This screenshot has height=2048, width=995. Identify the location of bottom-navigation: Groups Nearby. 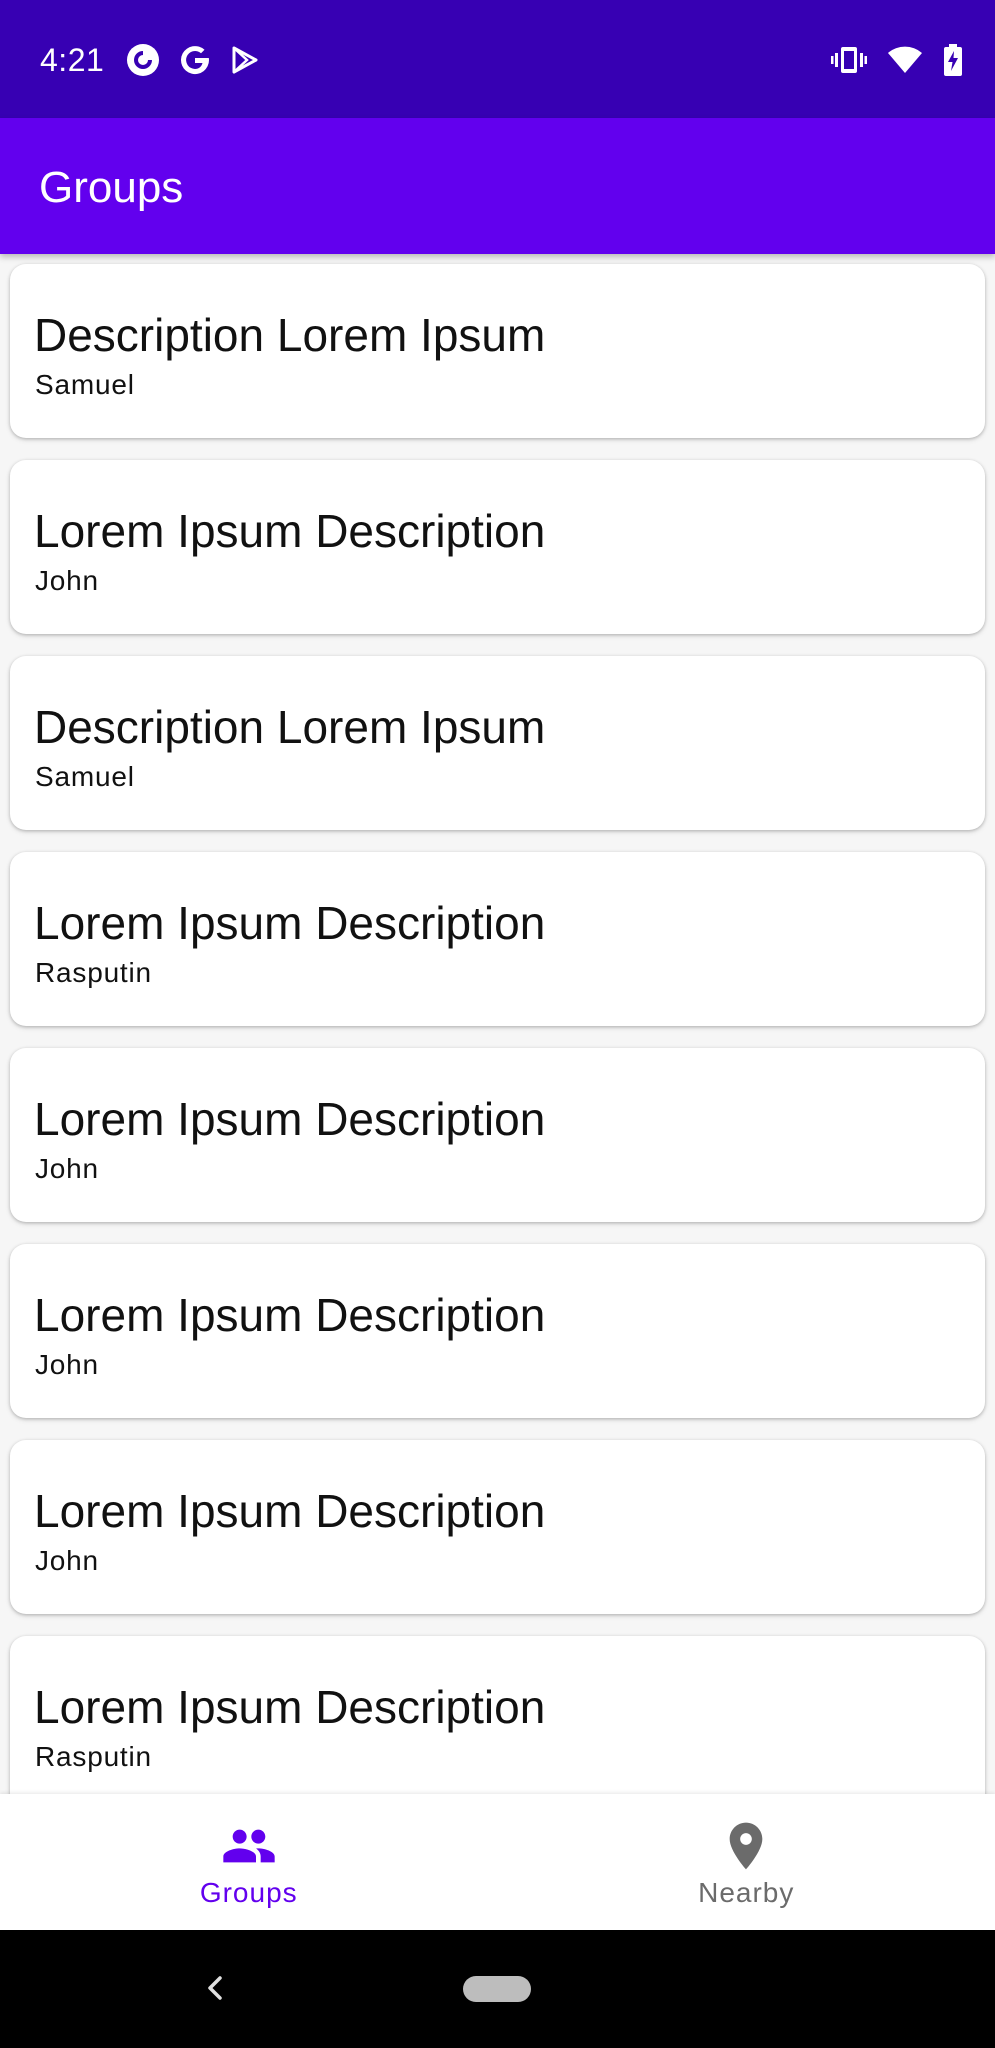
(497, 1862).